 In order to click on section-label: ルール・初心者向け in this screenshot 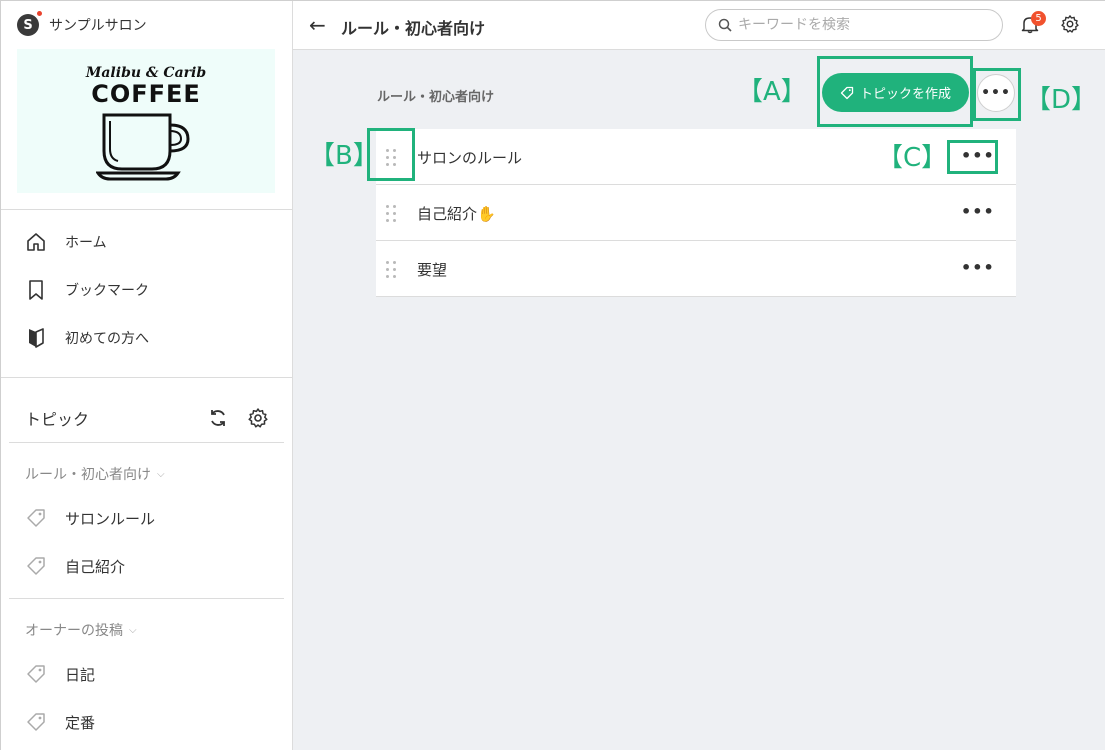, I will do `click(436, 97)`.